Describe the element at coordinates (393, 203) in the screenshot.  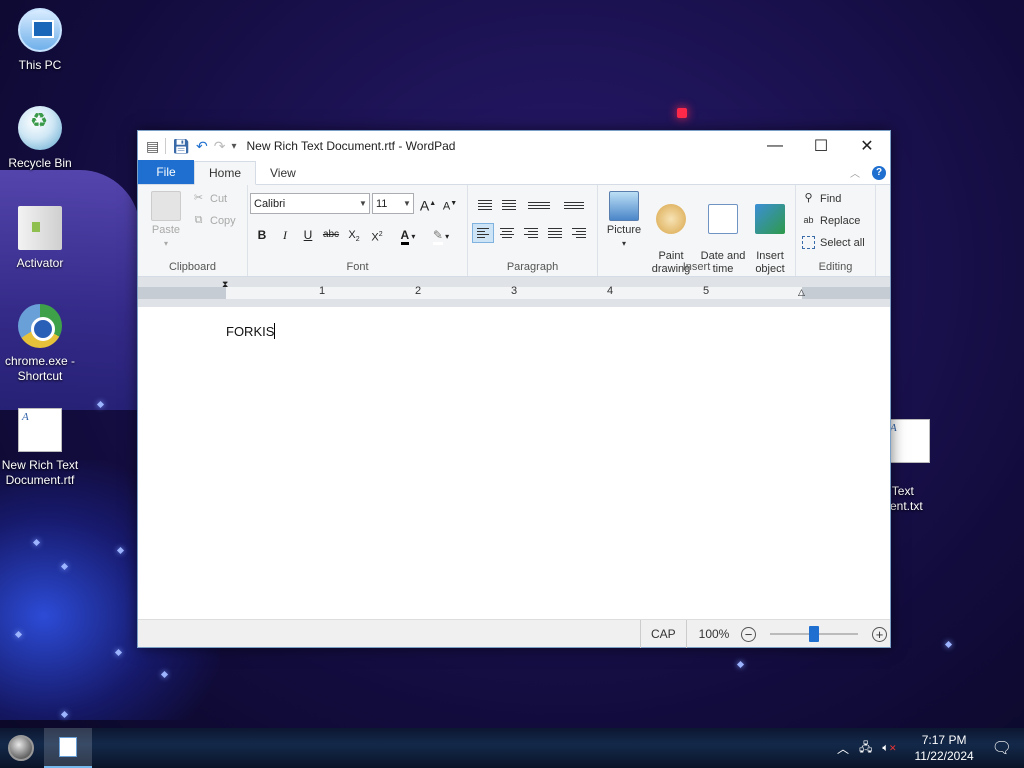
I see `font-size-select: 11 ▼` at that location.